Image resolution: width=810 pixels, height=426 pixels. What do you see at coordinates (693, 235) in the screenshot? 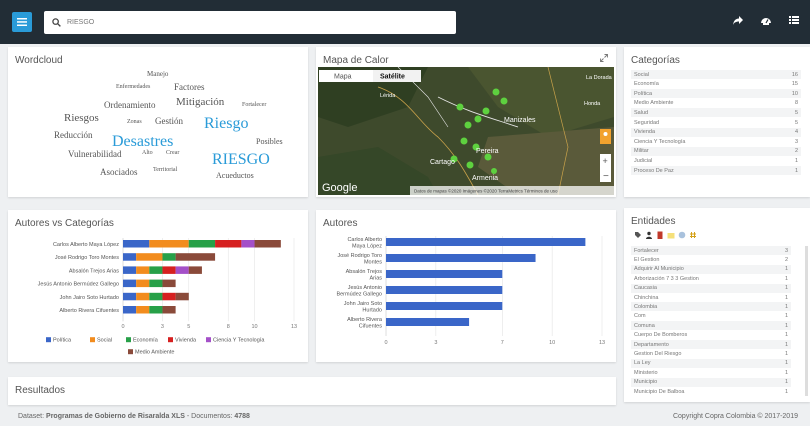
I see `hashtag-icon` at bounding box center [693, 235].